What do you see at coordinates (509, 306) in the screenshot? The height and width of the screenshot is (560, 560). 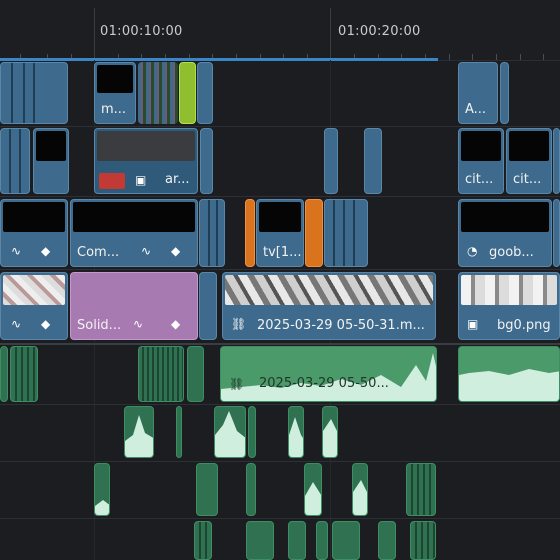 I see `video-clip: ▣ bg0.png` at bounding box center [509, 306].